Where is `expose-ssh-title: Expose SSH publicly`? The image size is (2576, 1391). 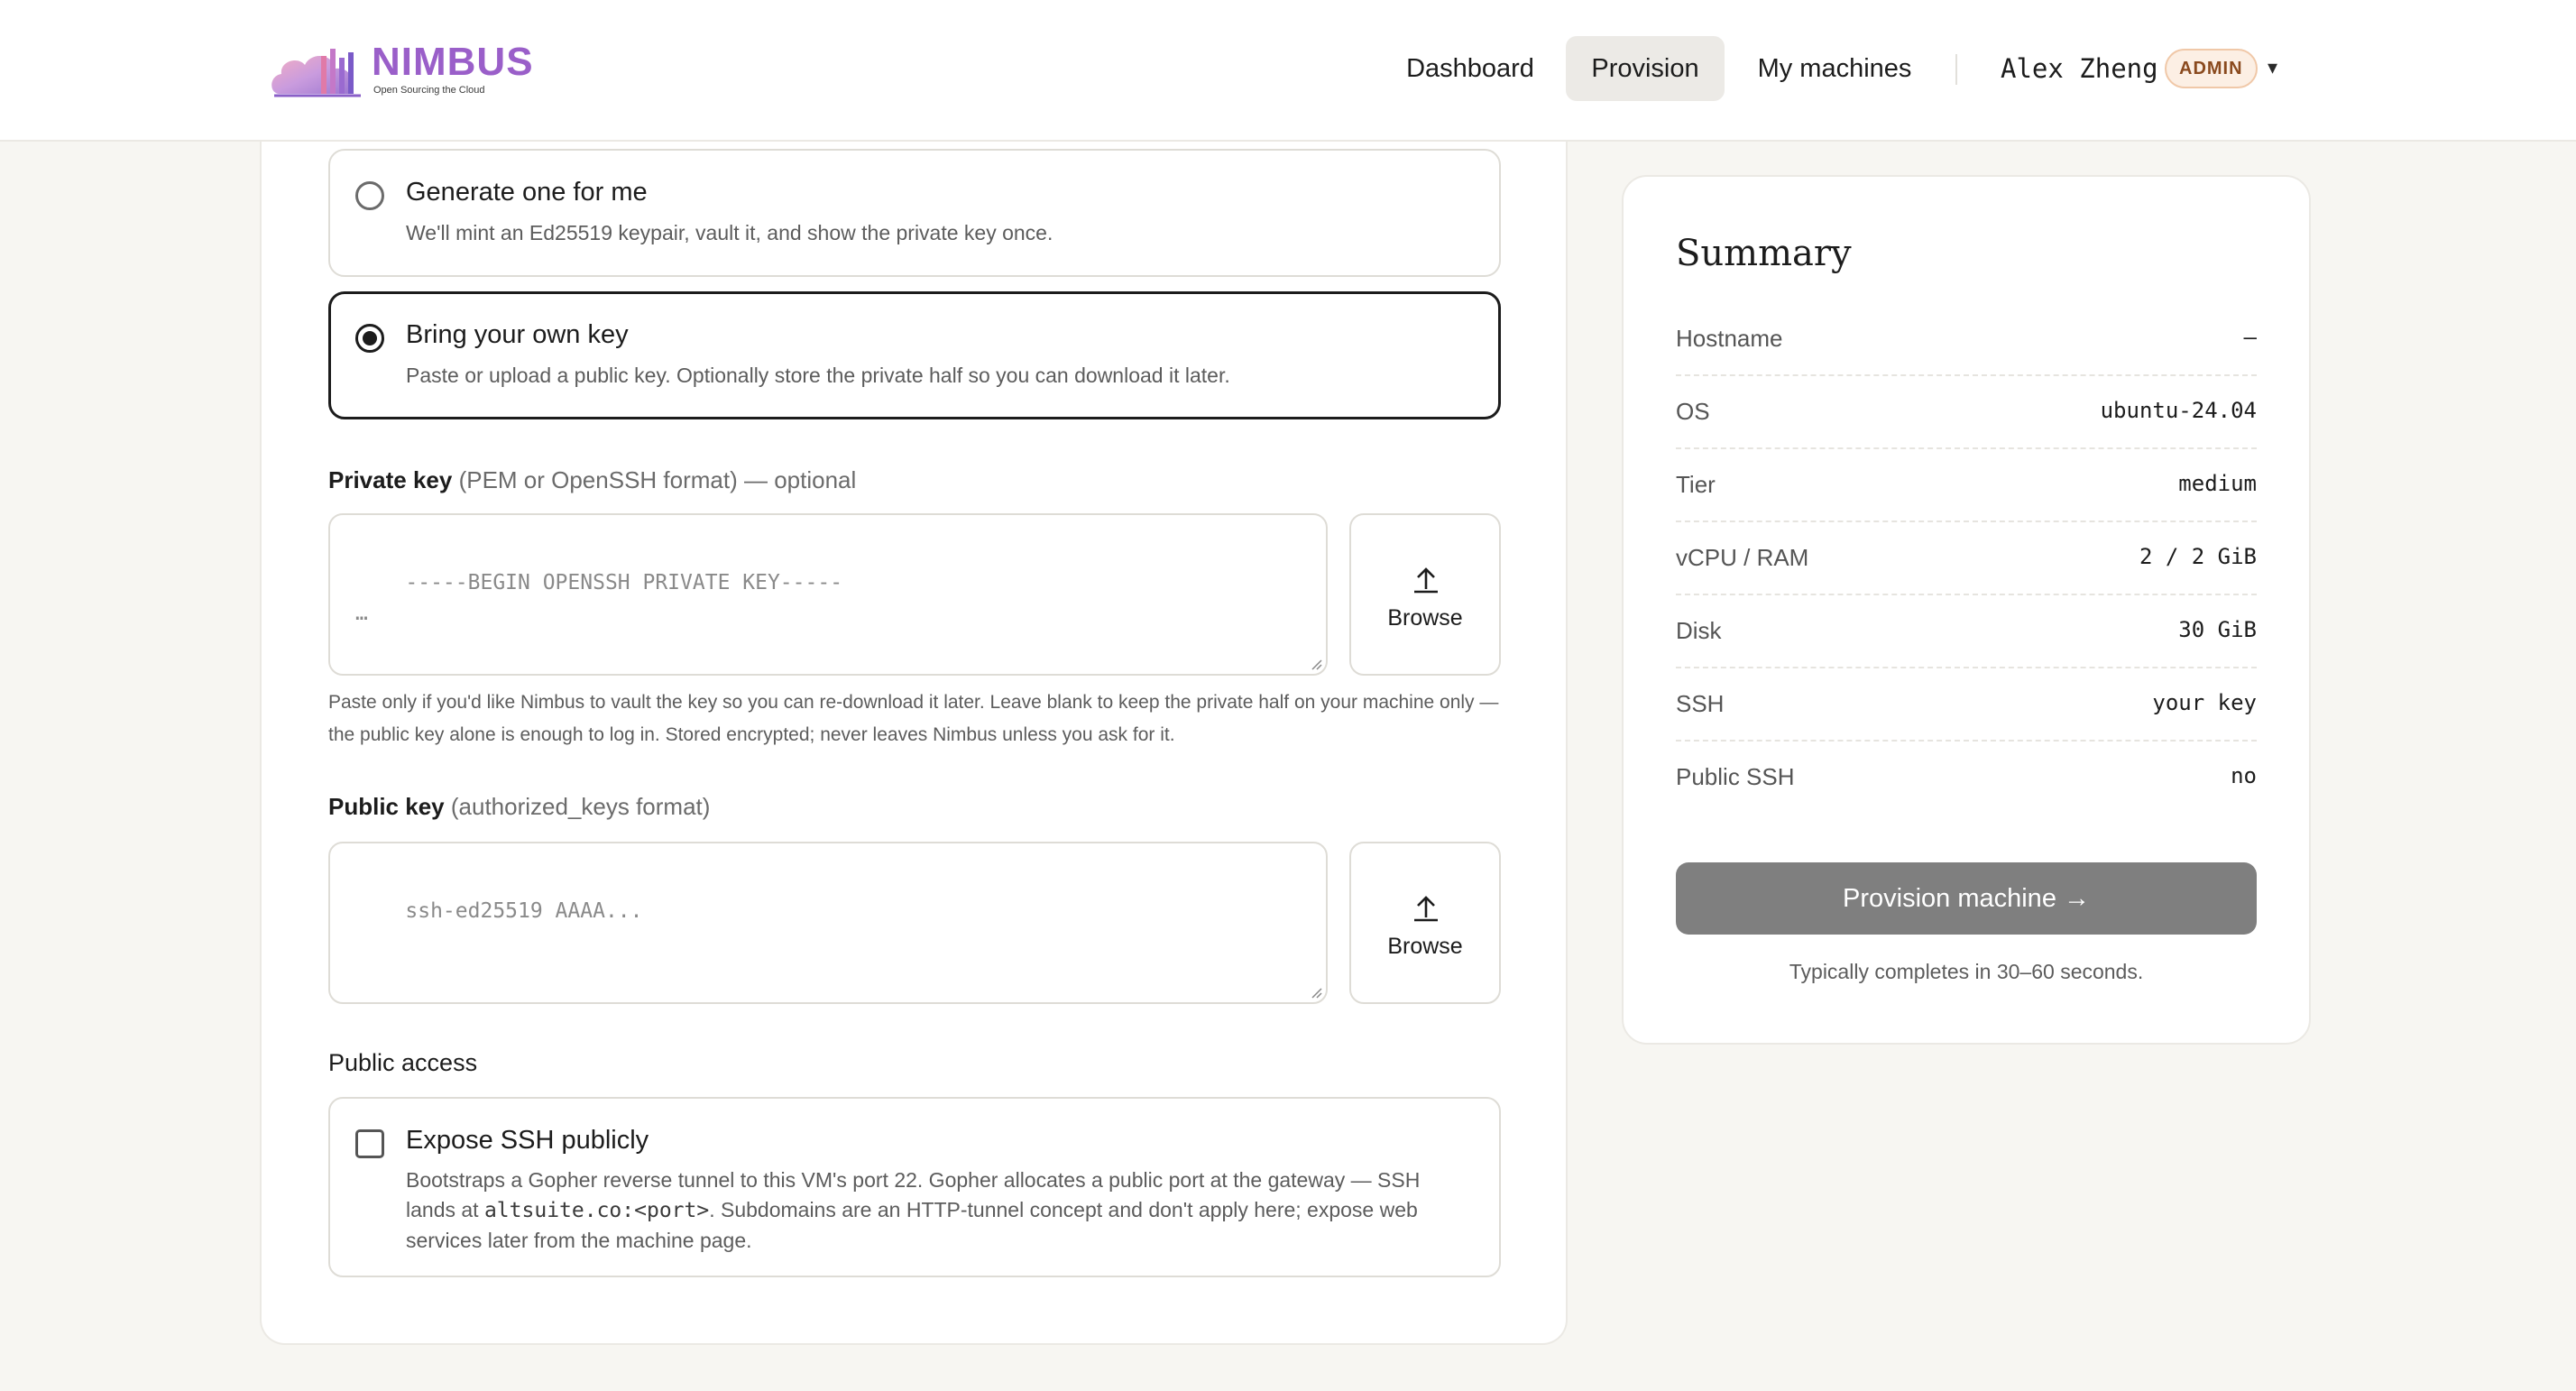
expose-ssh-title: Expose SSH publicly is located at coordinates (527, 1140).